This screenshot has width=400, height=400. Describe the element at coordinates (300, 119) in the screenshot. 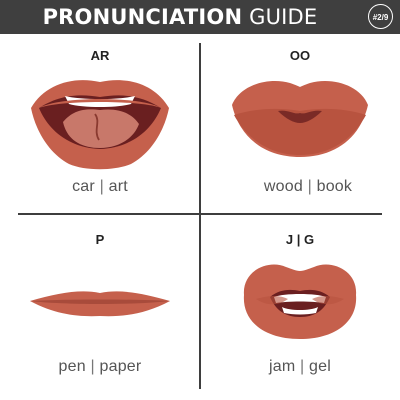

I see `rounded-lips-oo-illustration` at that location.